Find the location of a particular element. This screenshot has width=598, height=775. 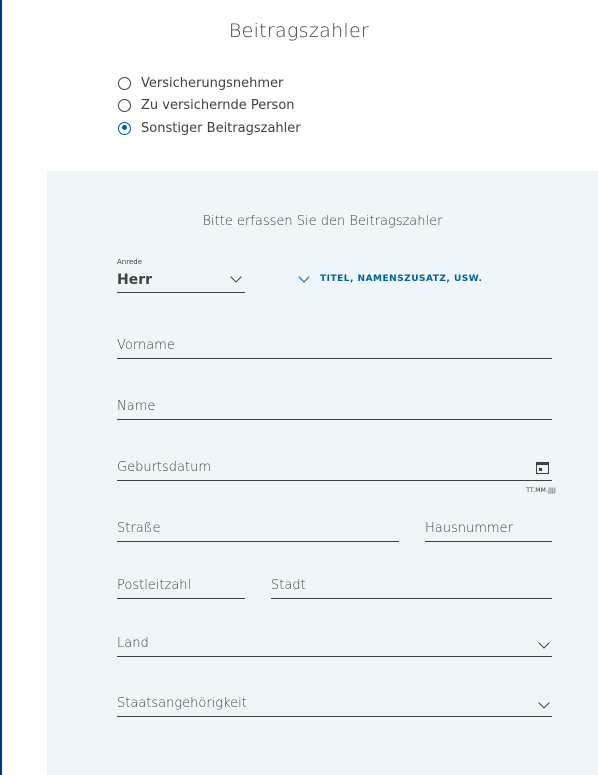

radio-label: Zu versichernde Person is located at coordinates (218, 106).